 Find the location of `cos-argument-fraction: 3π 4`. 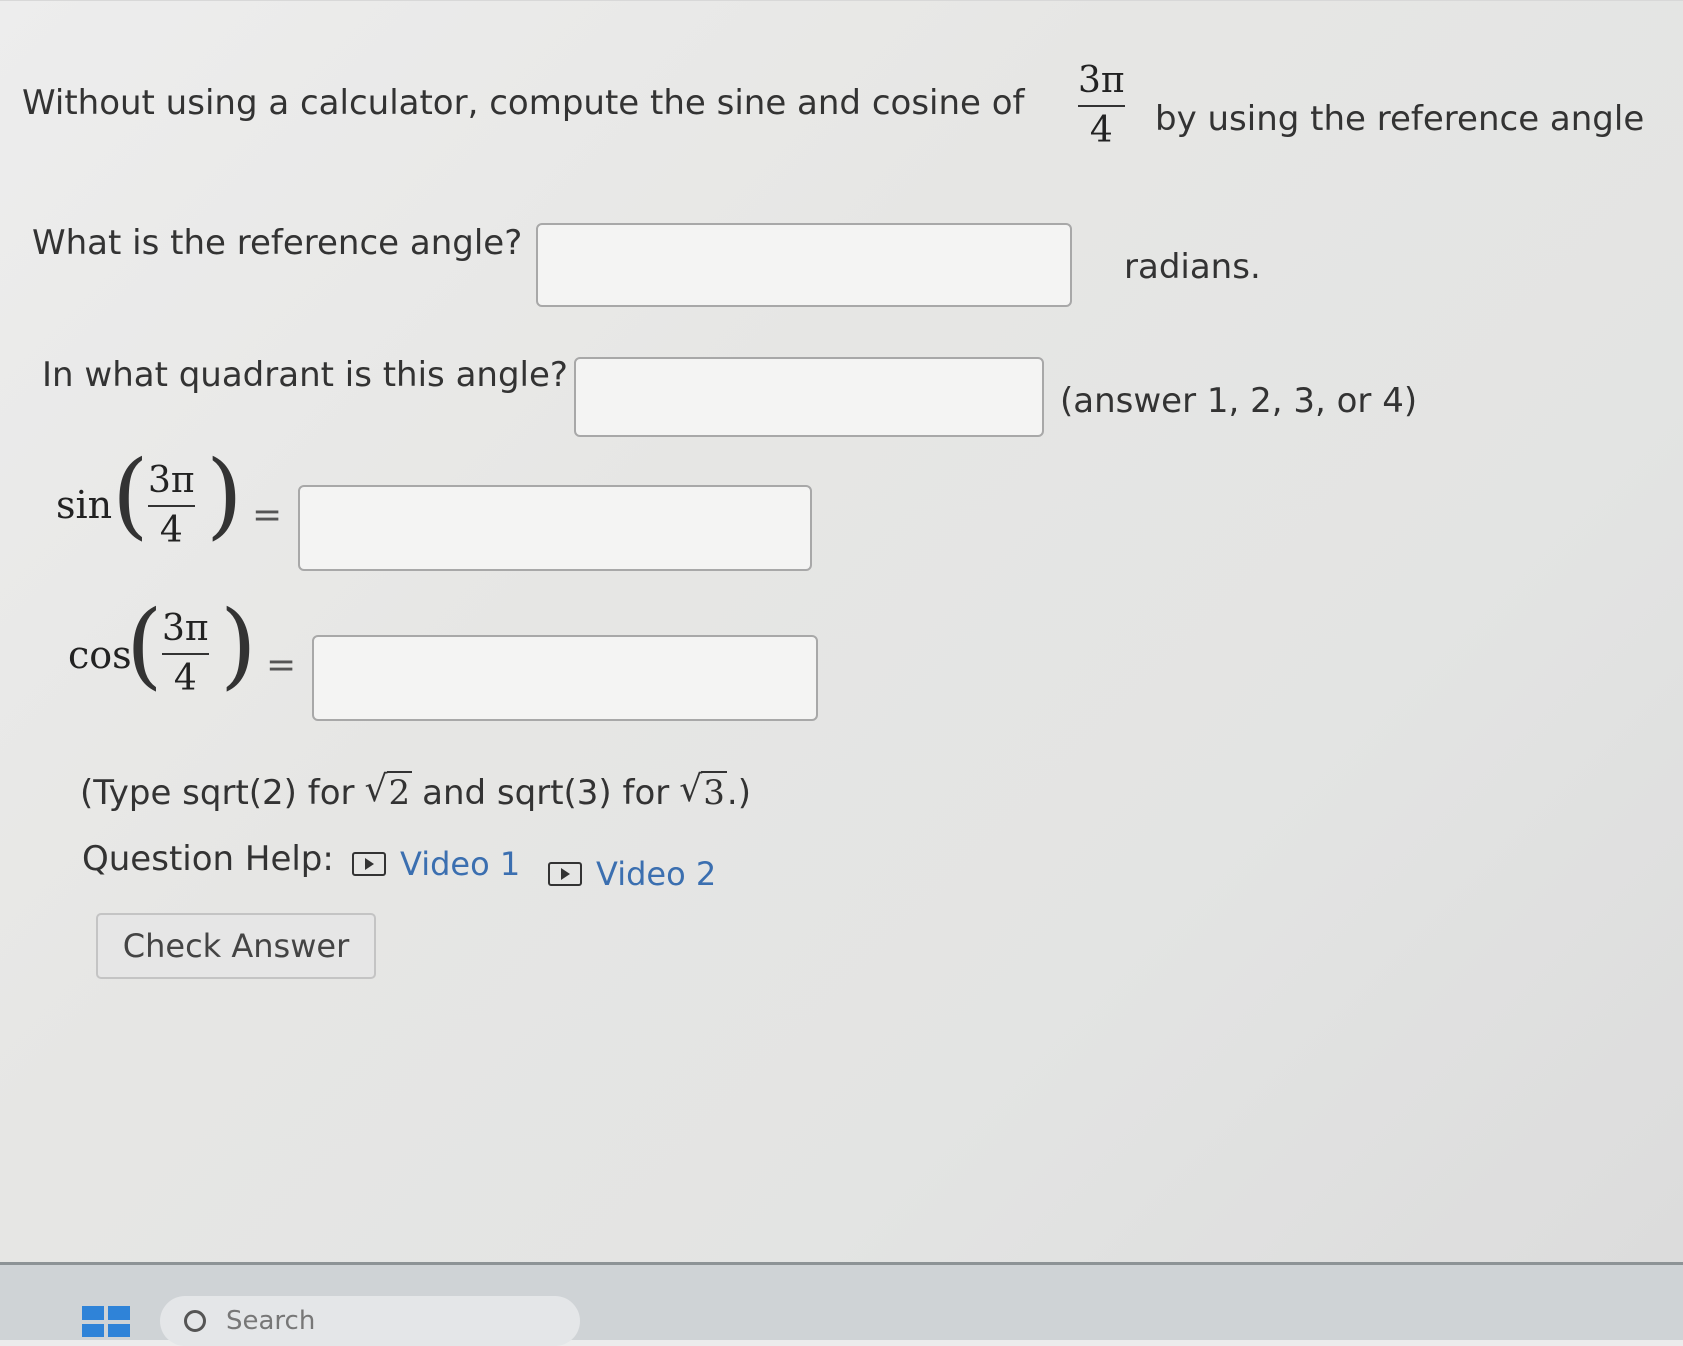

cos-argument-fraction: 3π 4 is located at coordinates (185, 654).